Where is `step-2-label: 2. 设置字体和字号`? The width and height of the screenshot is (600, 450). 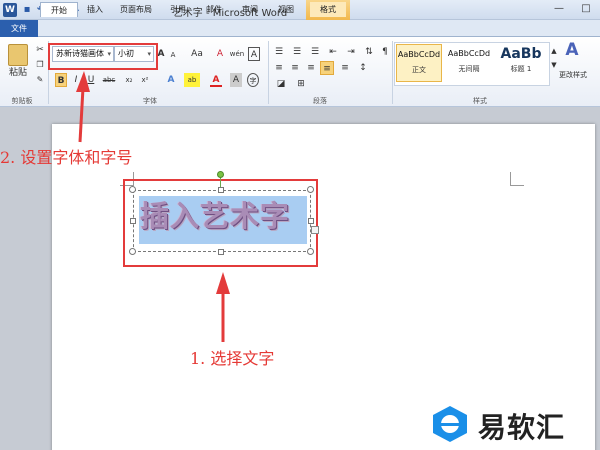
step-2-label: 2. 设置字体和字号 is located at coordinates (66, 157).